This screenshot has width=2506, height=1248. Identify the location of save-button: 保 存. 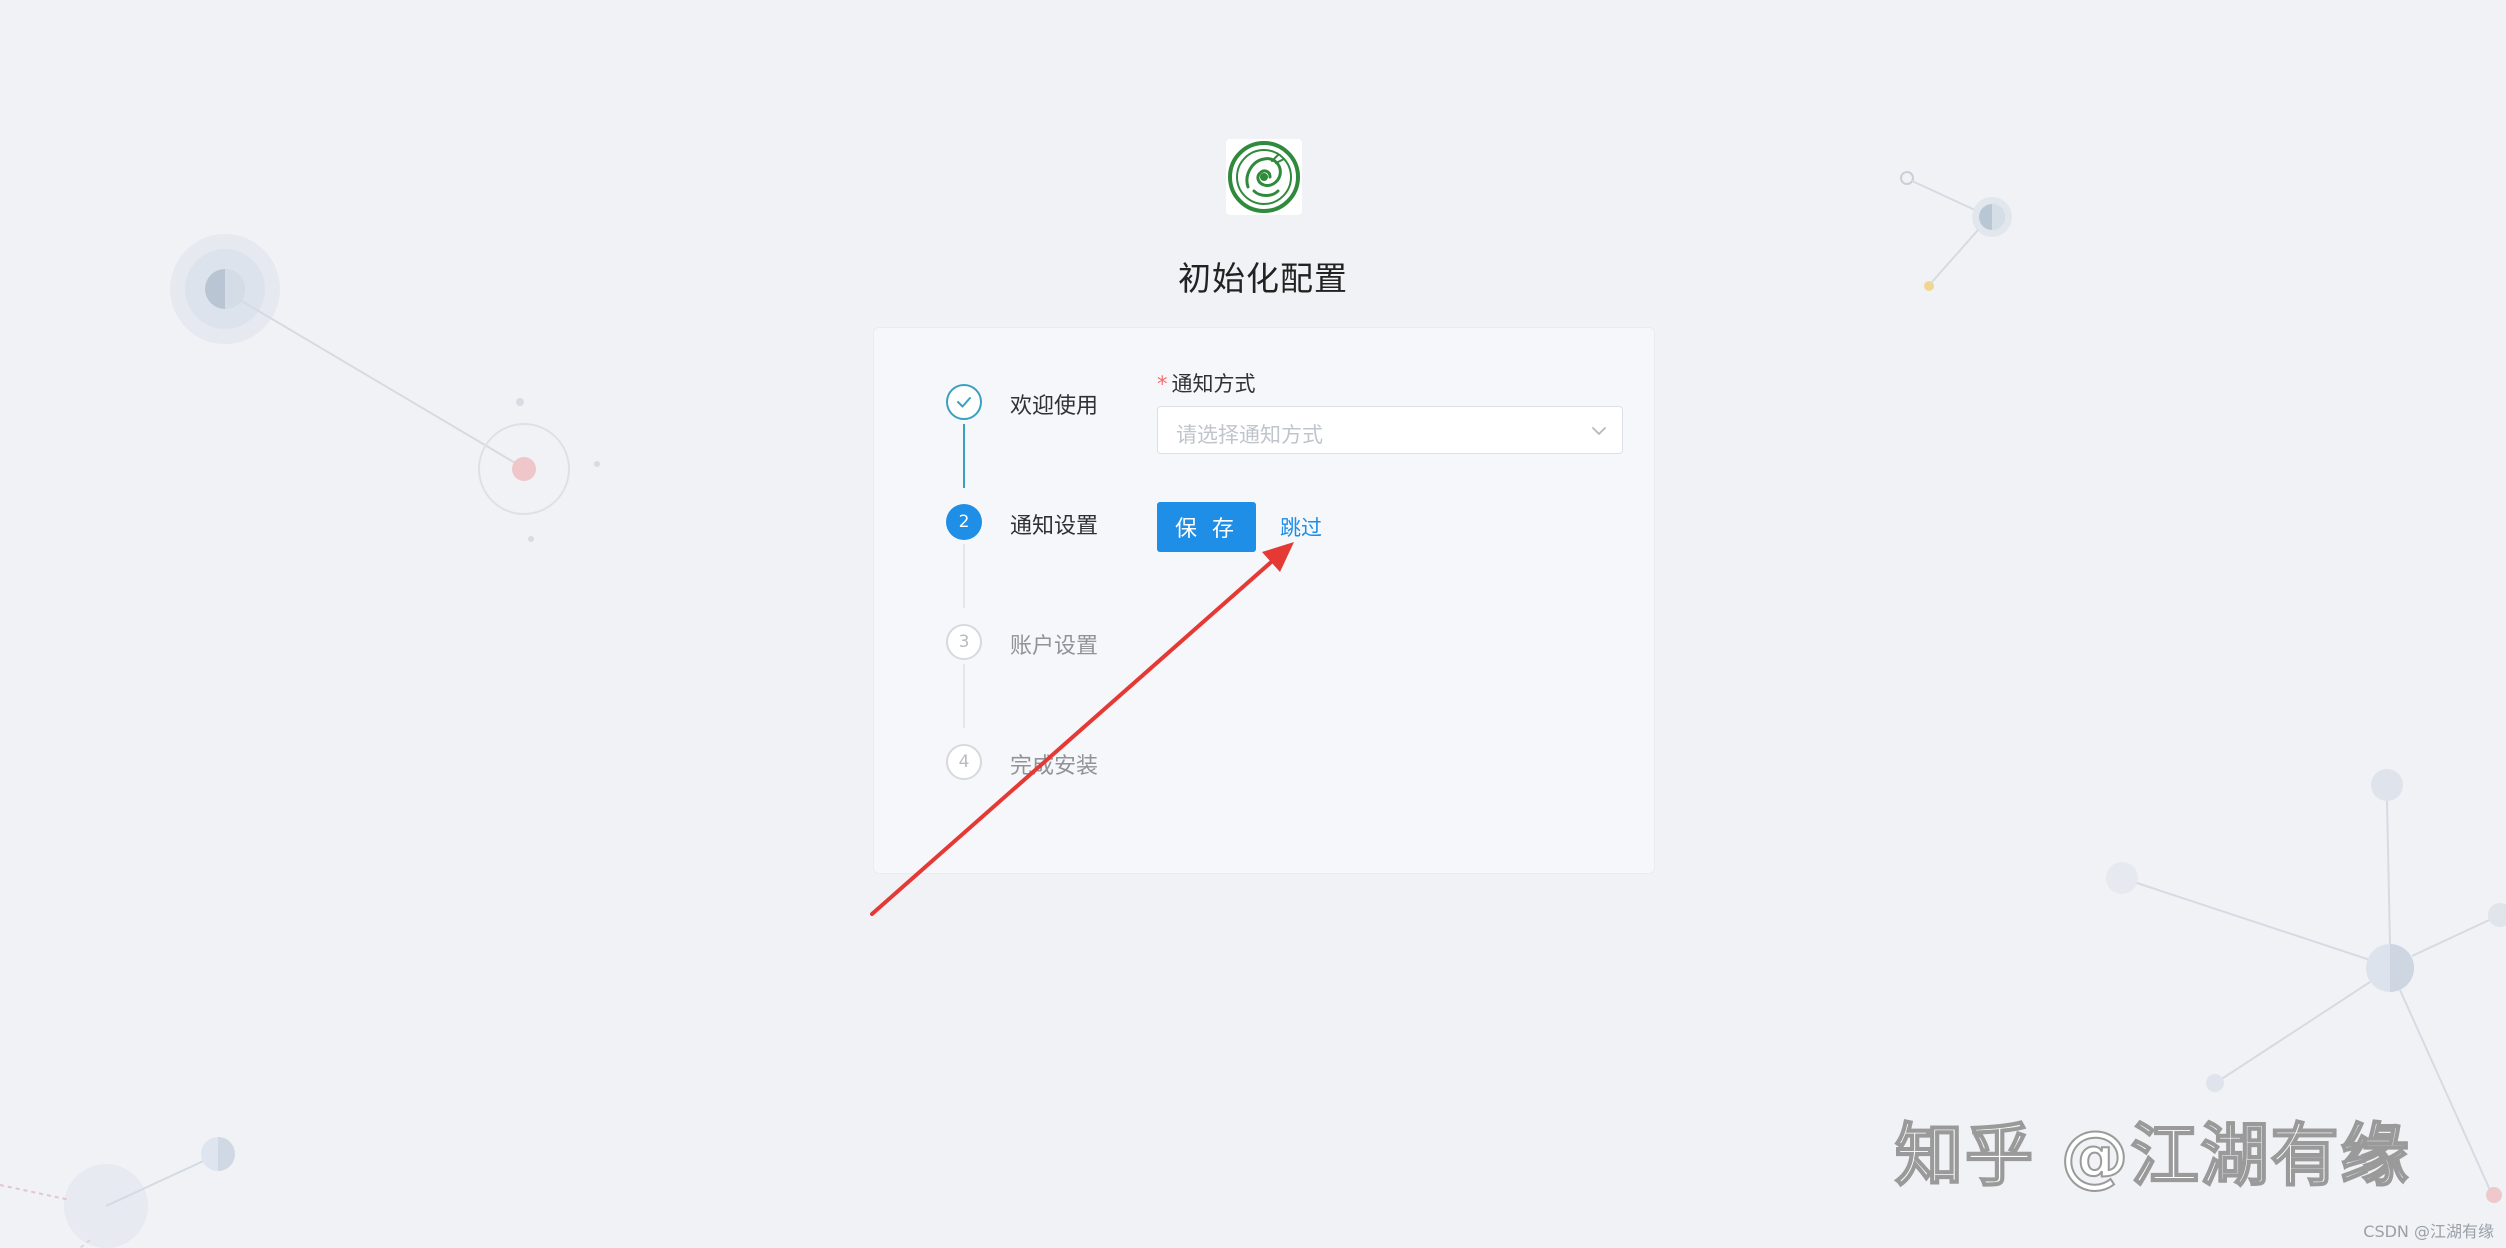
(1206, 527).